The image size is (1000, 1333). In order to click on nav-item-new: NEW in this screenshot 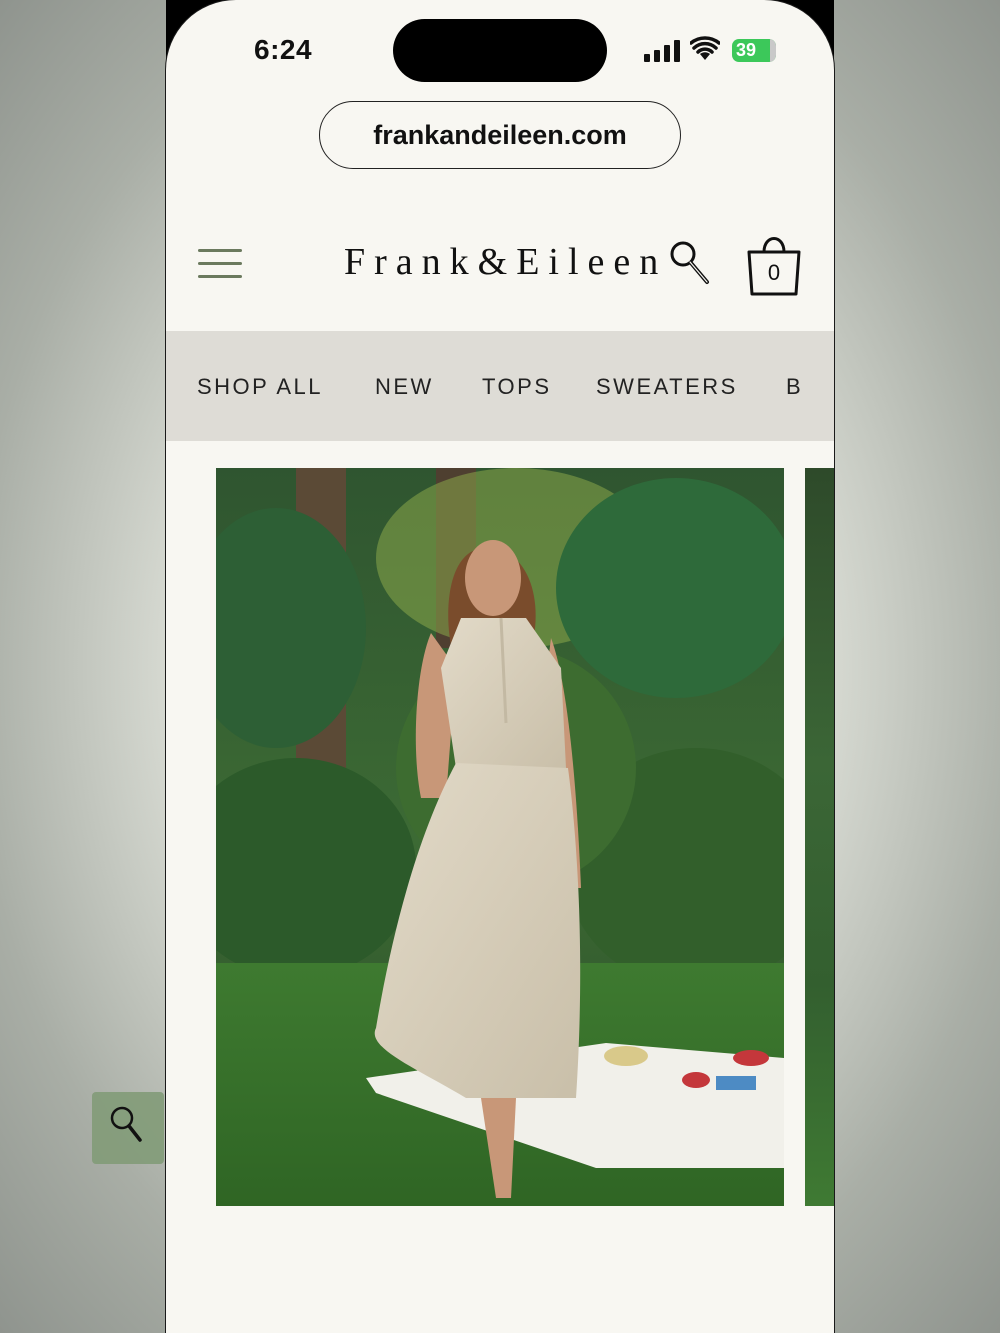, I will do `click(404, 387)`.